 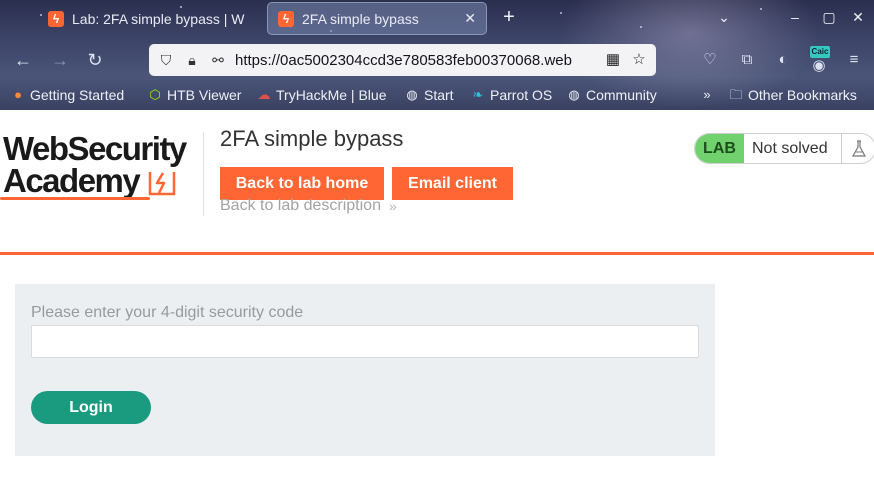 I want to click on back-to-lab-description-label: Back to lab description, so click(x=300, y=205).